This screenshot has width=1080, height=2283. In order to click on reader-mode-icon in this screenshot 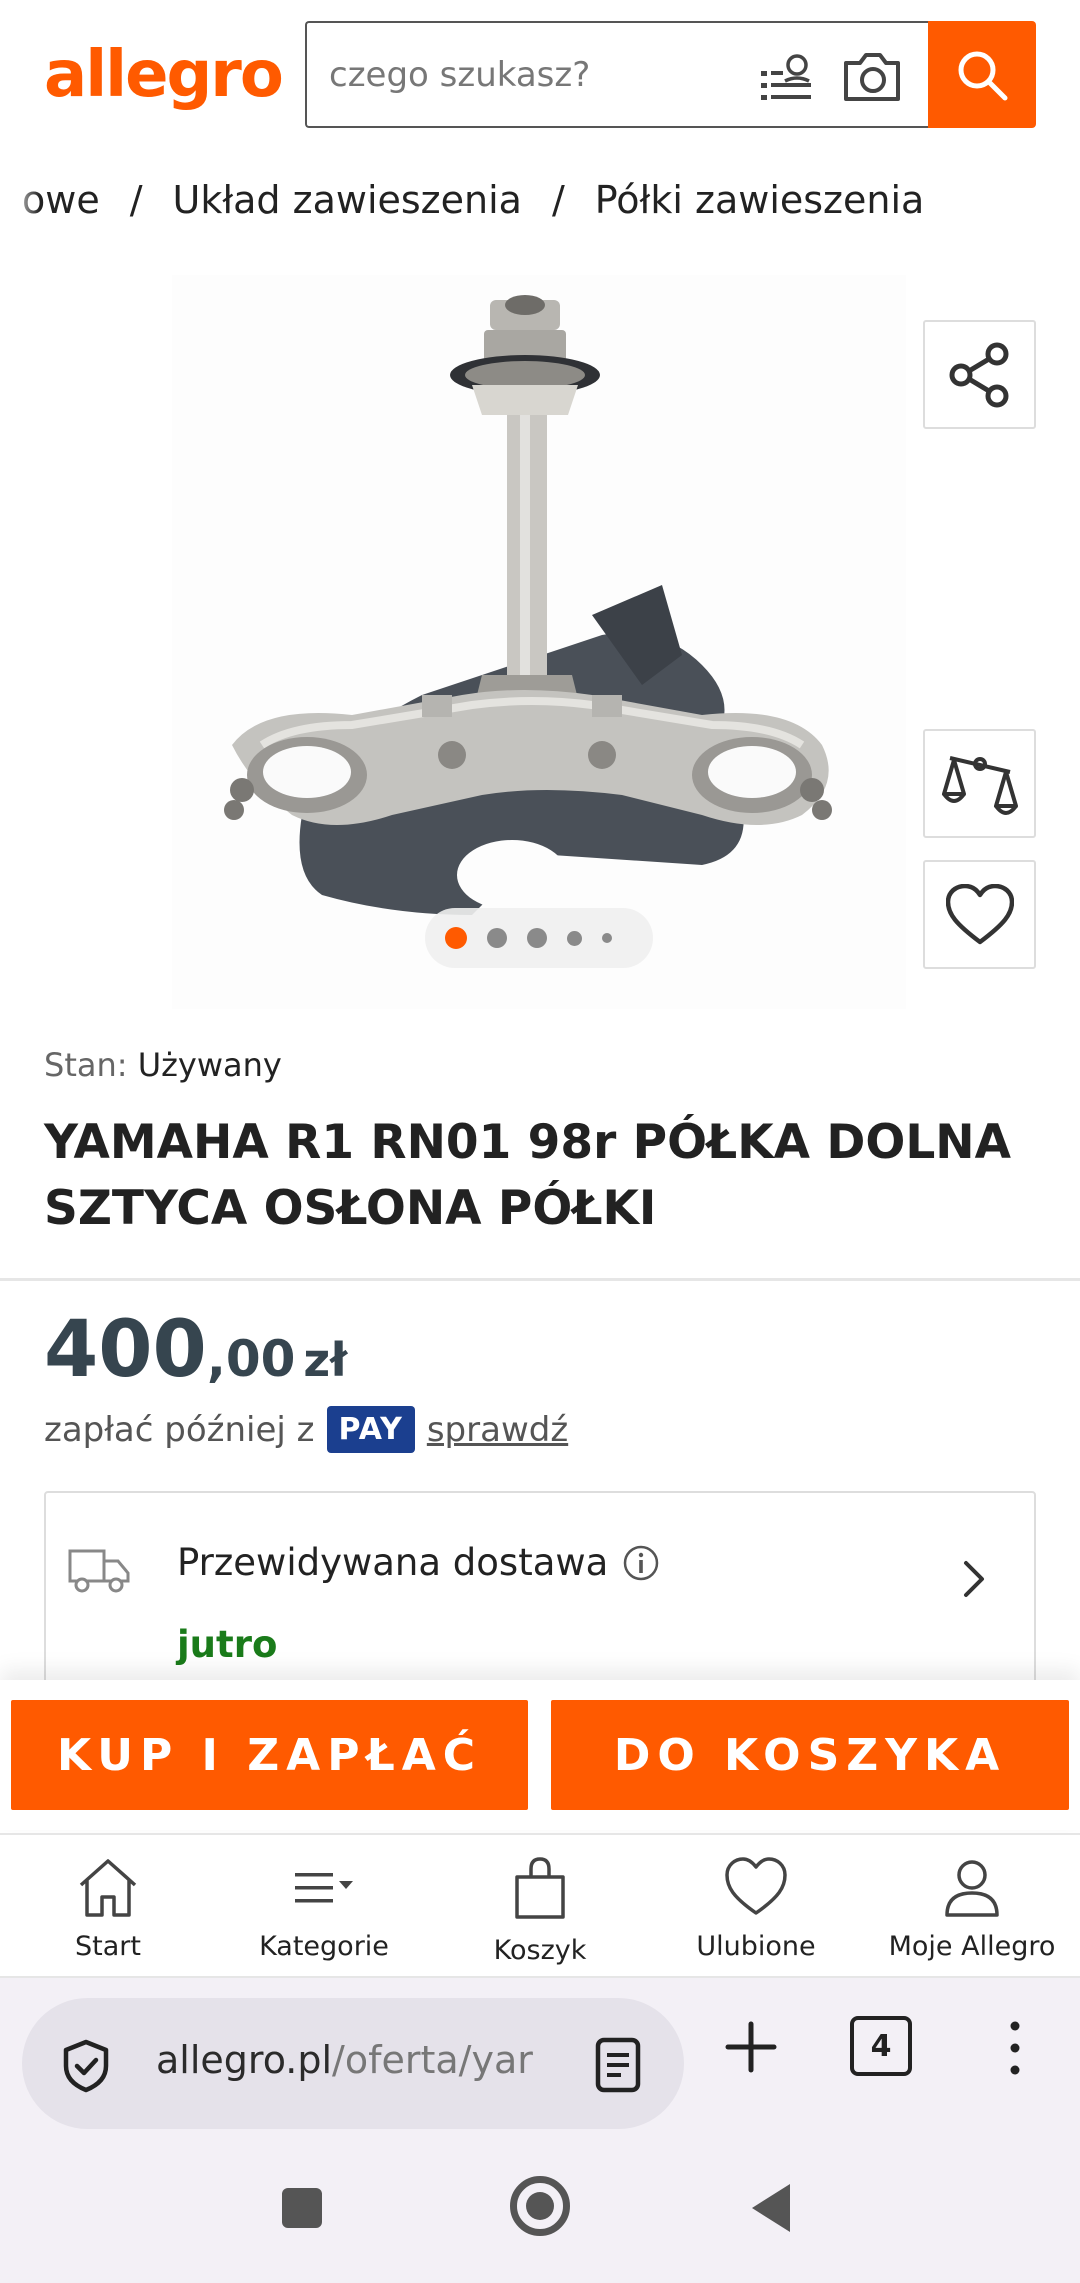, I will do `click(618, 2065)`.